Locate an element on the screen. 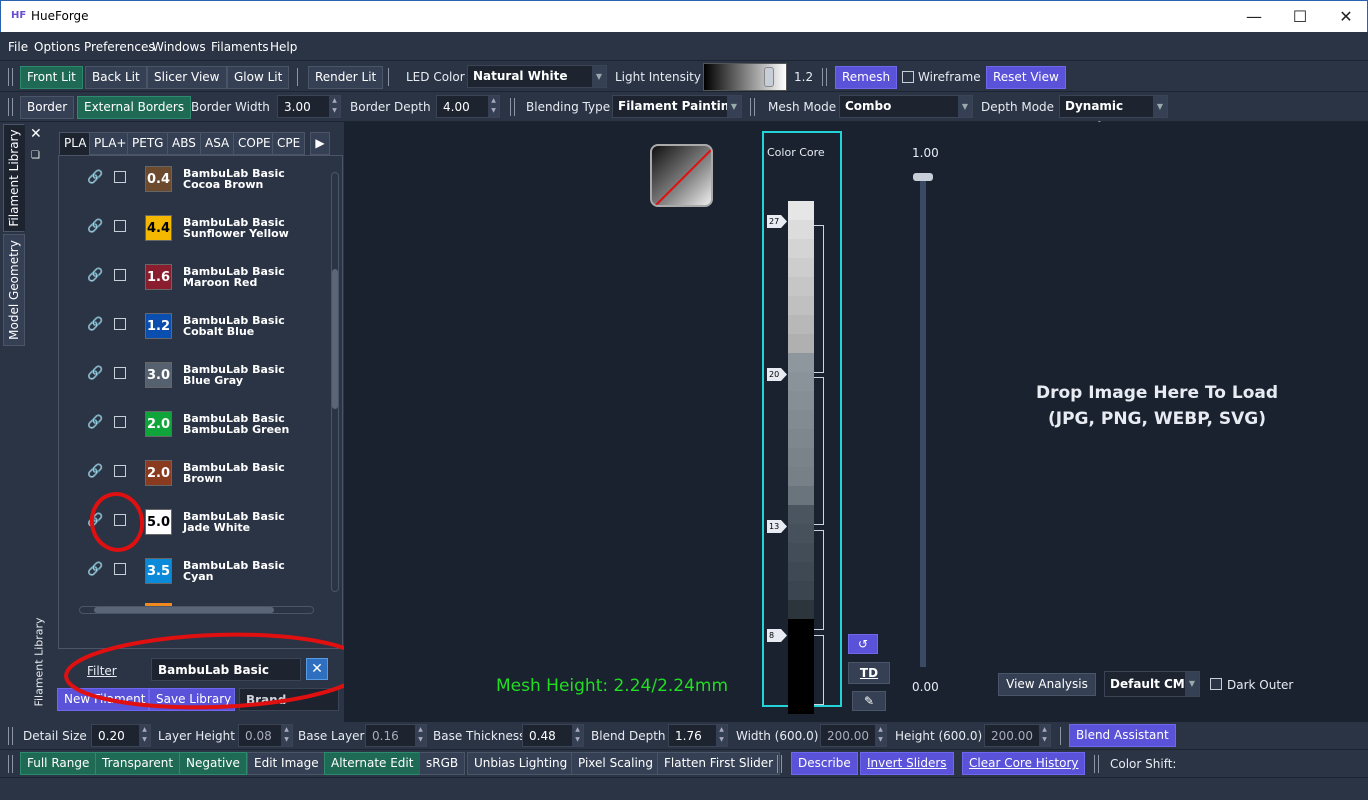  tab-model-geometry: Model Geometry is located at coordinates (14, 290).